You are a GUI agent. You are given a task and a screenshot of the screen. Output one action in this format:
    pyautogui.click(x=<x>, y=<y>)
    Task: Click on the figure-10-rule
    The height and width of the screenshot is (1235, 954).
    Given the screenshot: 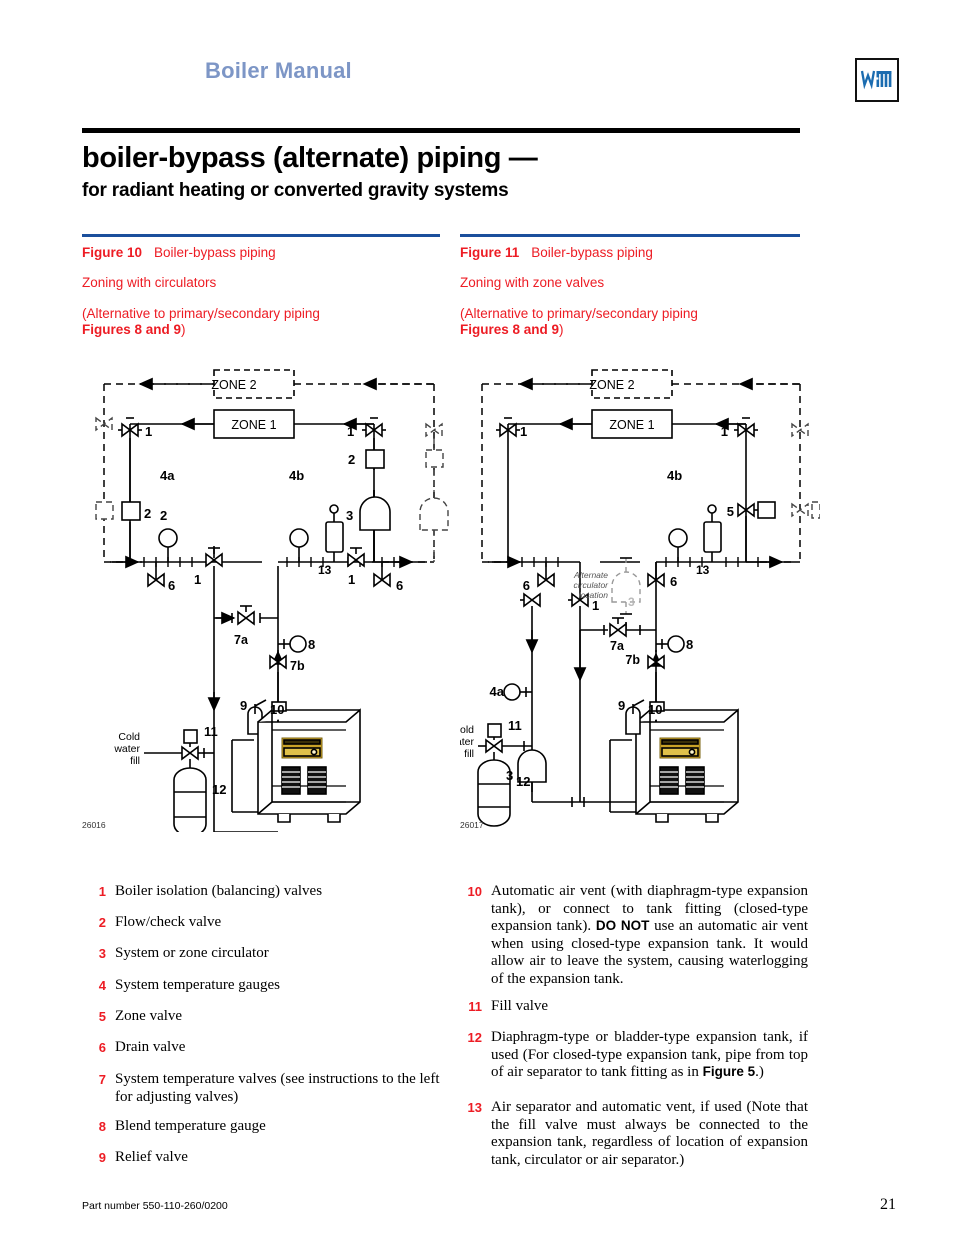 What is the action you would take?
    pyautogui.click(x=261, y=235)
    